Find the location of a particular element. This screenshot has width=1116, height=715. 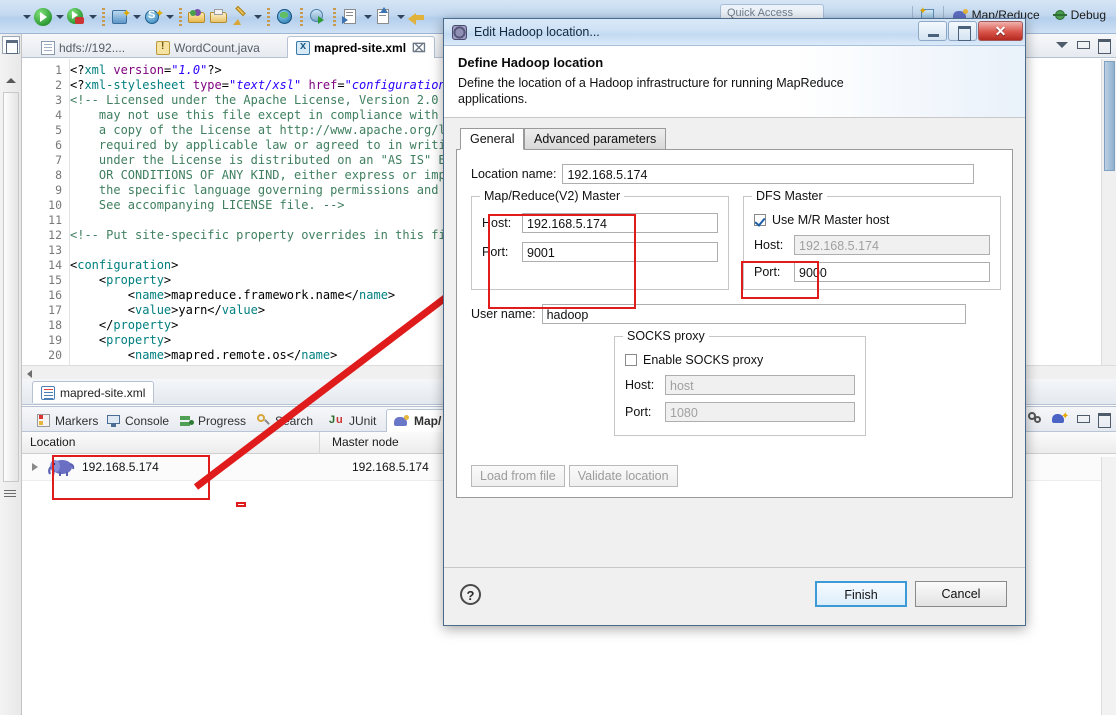

editor-vertical-scrollbar is located at coordinates (1108, 219).